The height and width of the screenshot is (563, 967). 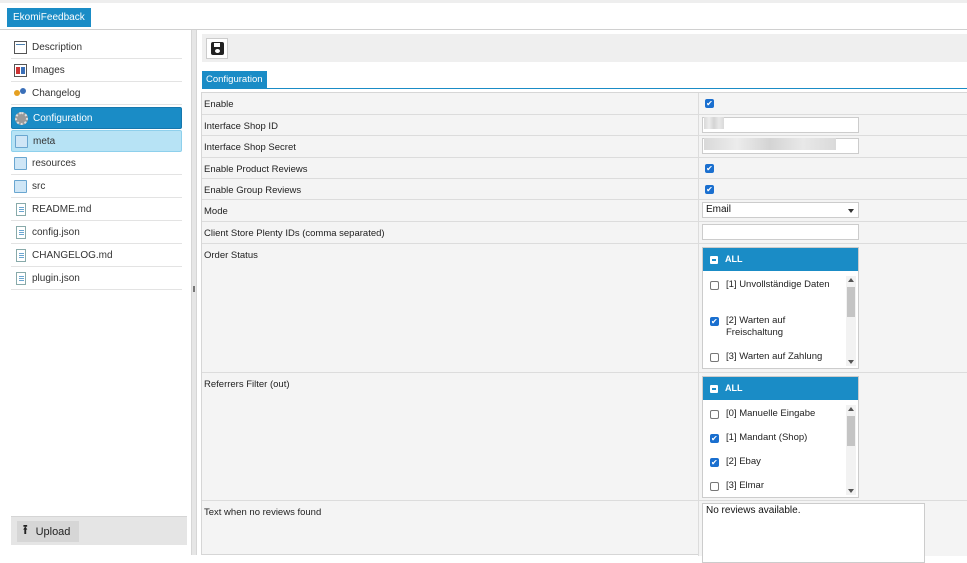 I want to click on sidebar-item-description: Description, so click(x=96, y=48).